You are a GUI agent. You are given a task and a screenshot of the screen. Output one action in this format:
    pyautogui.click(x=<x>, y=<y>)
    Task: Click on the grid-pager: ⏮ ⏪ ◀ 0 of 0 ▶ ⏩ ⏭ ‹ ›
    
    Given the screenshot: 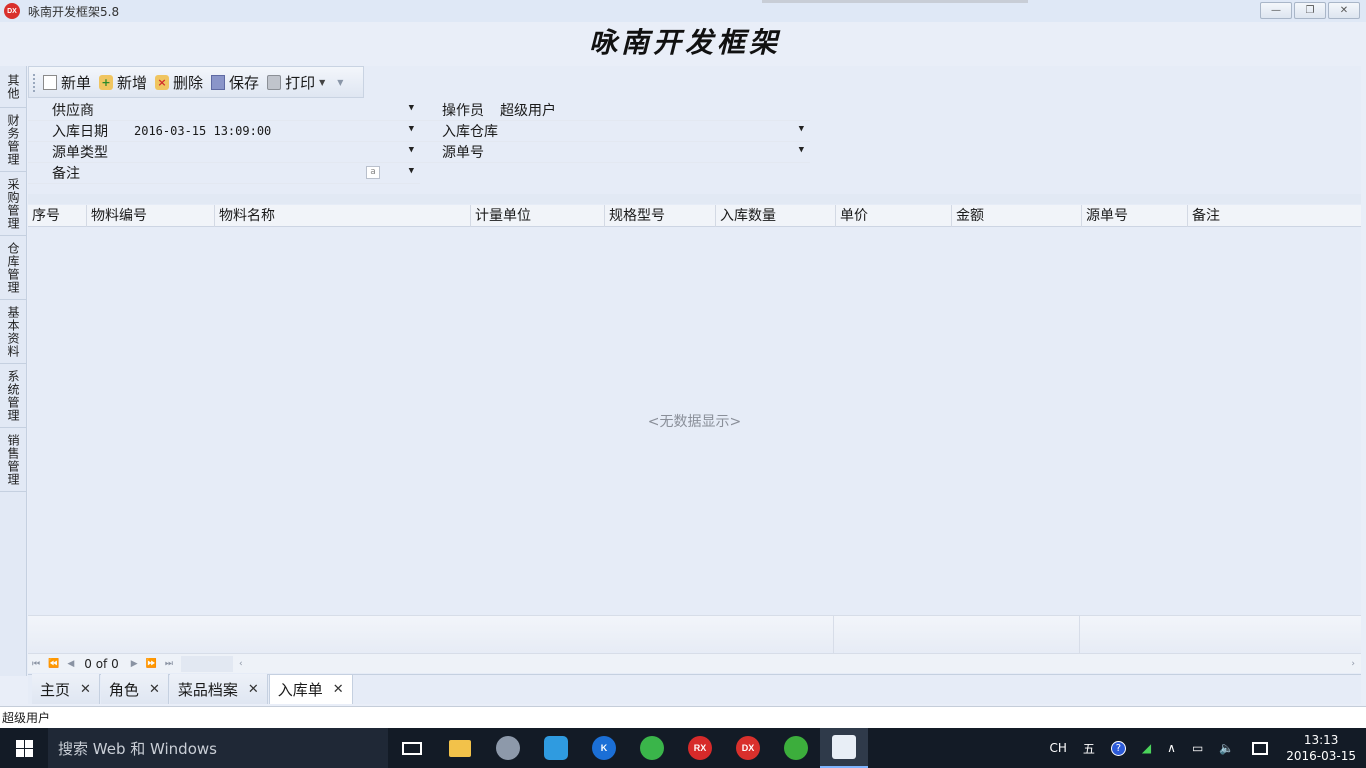 What is the action you would take?
    pyautogui.click(x=694, y=663)
    